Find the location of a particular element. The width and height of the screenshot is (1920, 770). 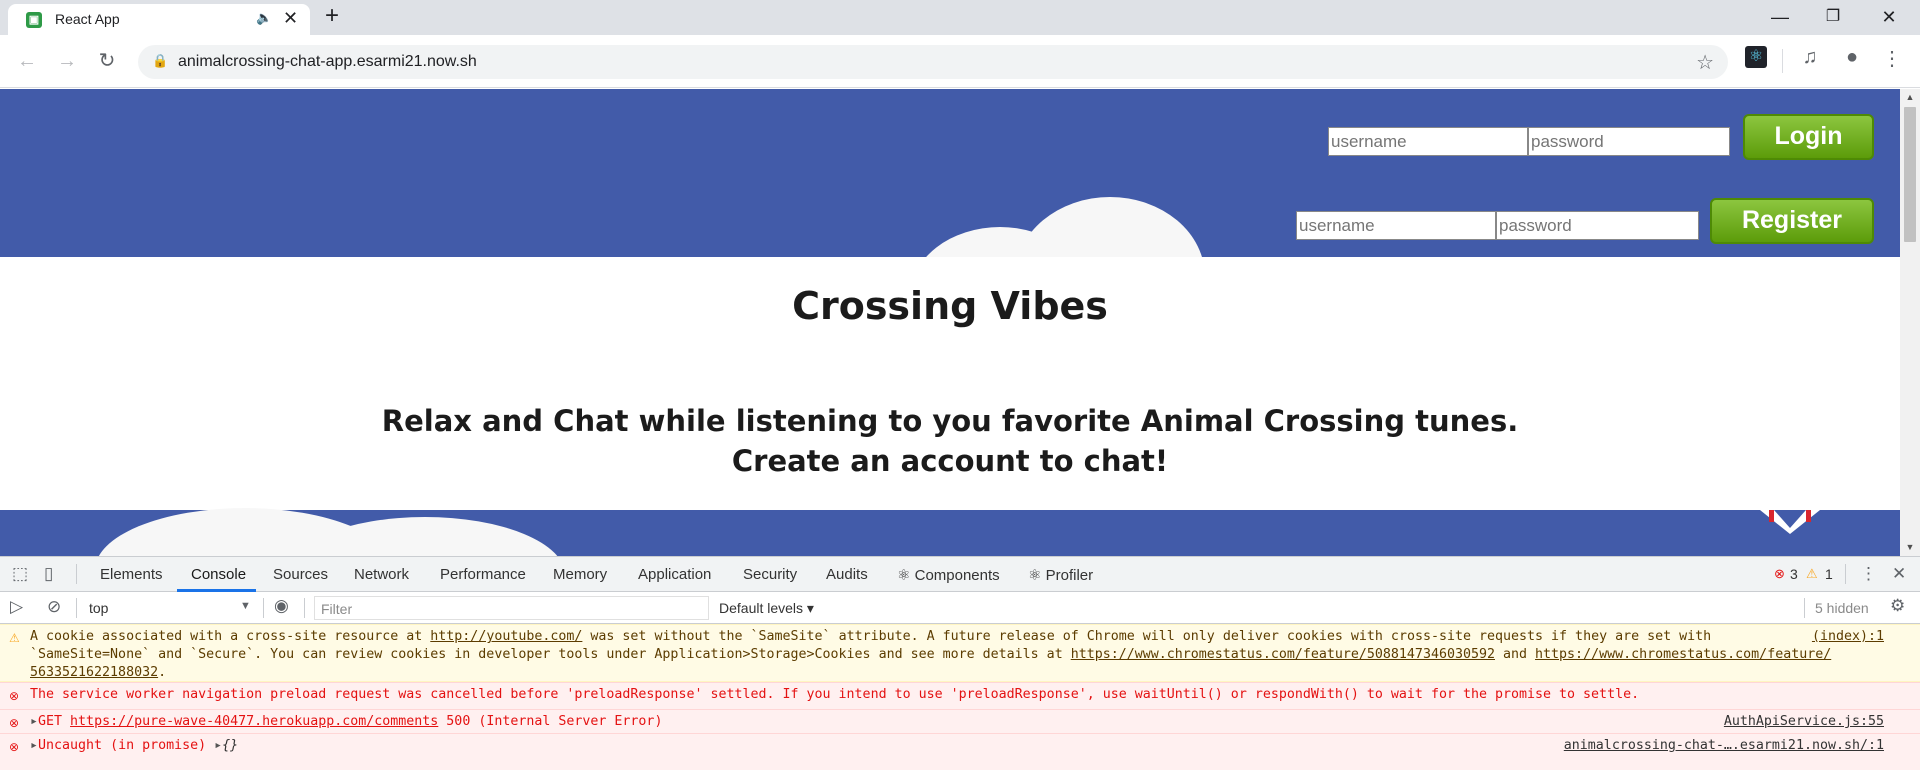

cloud-decoration-lower is located at coordinates (328, 532).